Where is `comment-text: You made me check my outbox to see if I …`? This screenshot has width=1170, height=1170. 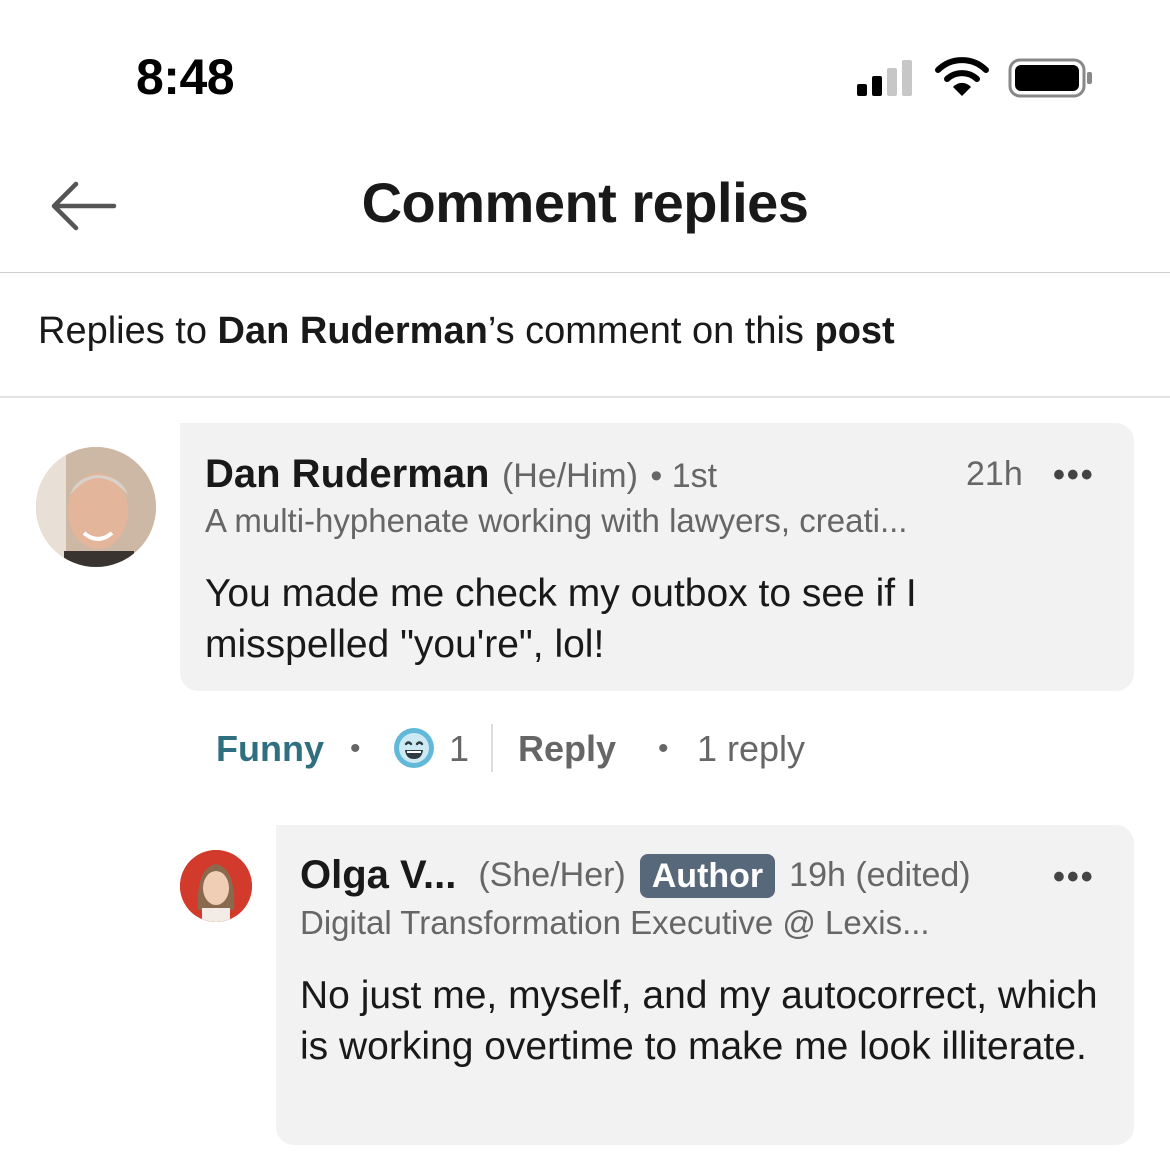
comment-text: You made me check my outbox to see if I … is located at coordinates (561, 619).